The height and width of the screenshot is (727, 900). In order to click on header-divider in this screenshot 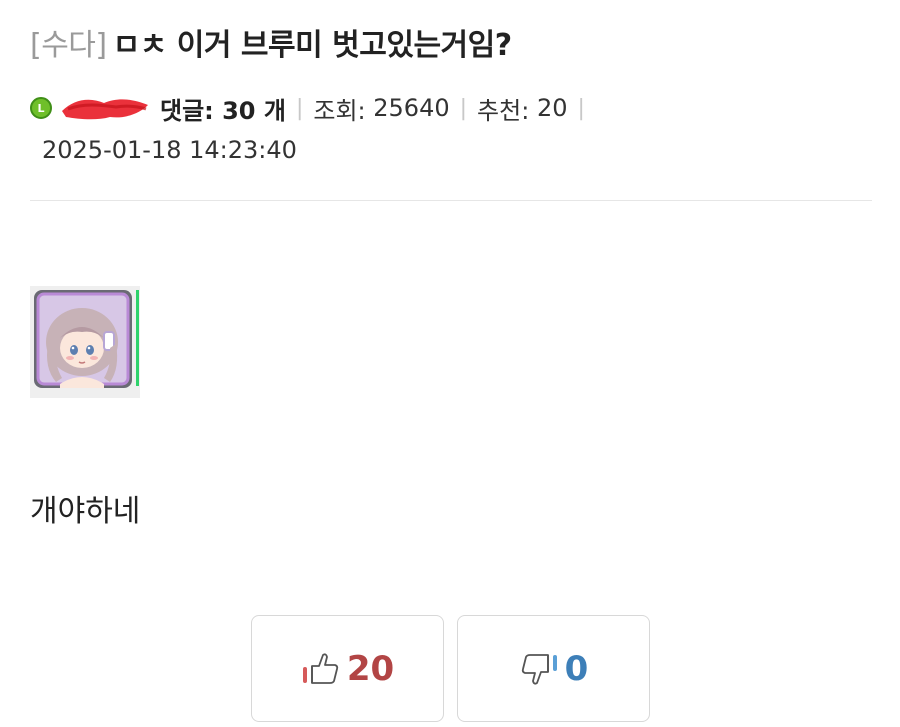, I will do `click(451, 200)`.